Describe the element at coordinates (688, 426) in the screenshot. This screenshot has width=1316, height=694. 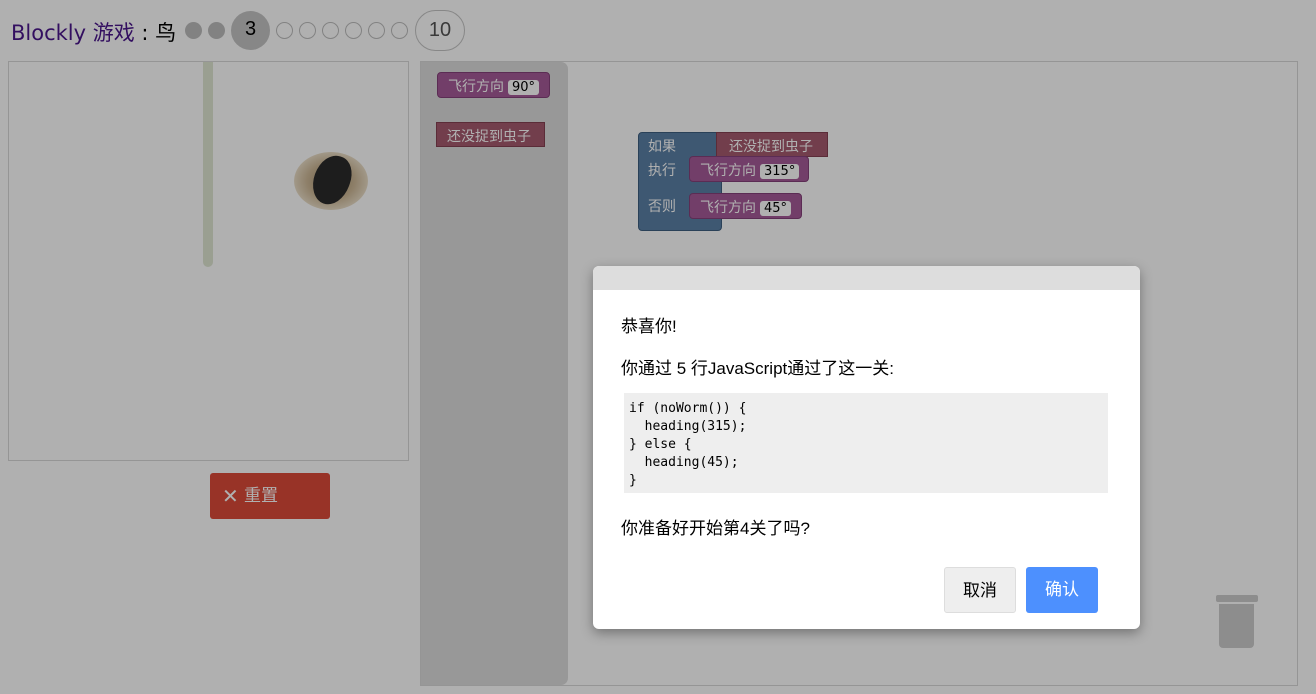
I see `code-line: heading(315);` at that location.